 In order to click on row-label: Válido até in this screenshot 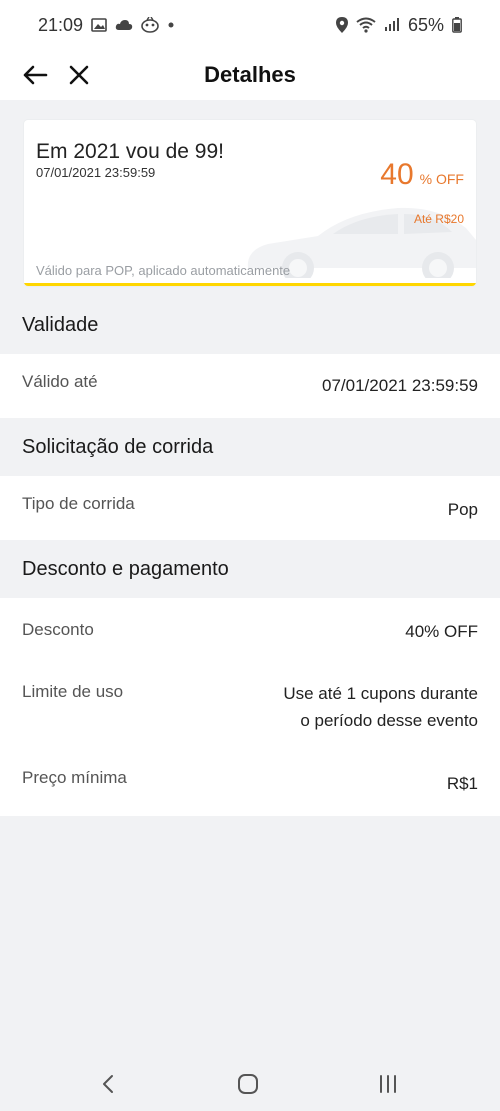, I will do `click(60, 381)`.